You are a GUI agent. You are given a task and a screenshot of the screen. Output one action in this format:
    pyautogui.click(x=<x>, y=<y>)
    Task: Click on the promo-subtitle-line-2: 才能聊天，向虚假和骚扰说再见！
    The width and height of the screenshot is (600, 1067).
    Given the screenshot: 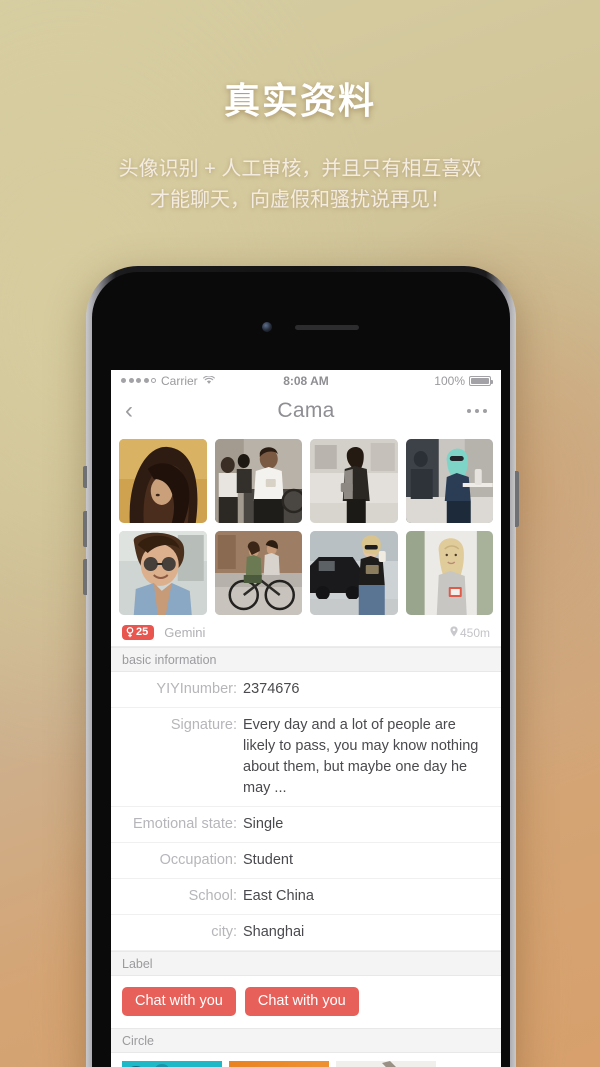 What is the action you would take?
    pyautogui.click(x=300, y=200)
    